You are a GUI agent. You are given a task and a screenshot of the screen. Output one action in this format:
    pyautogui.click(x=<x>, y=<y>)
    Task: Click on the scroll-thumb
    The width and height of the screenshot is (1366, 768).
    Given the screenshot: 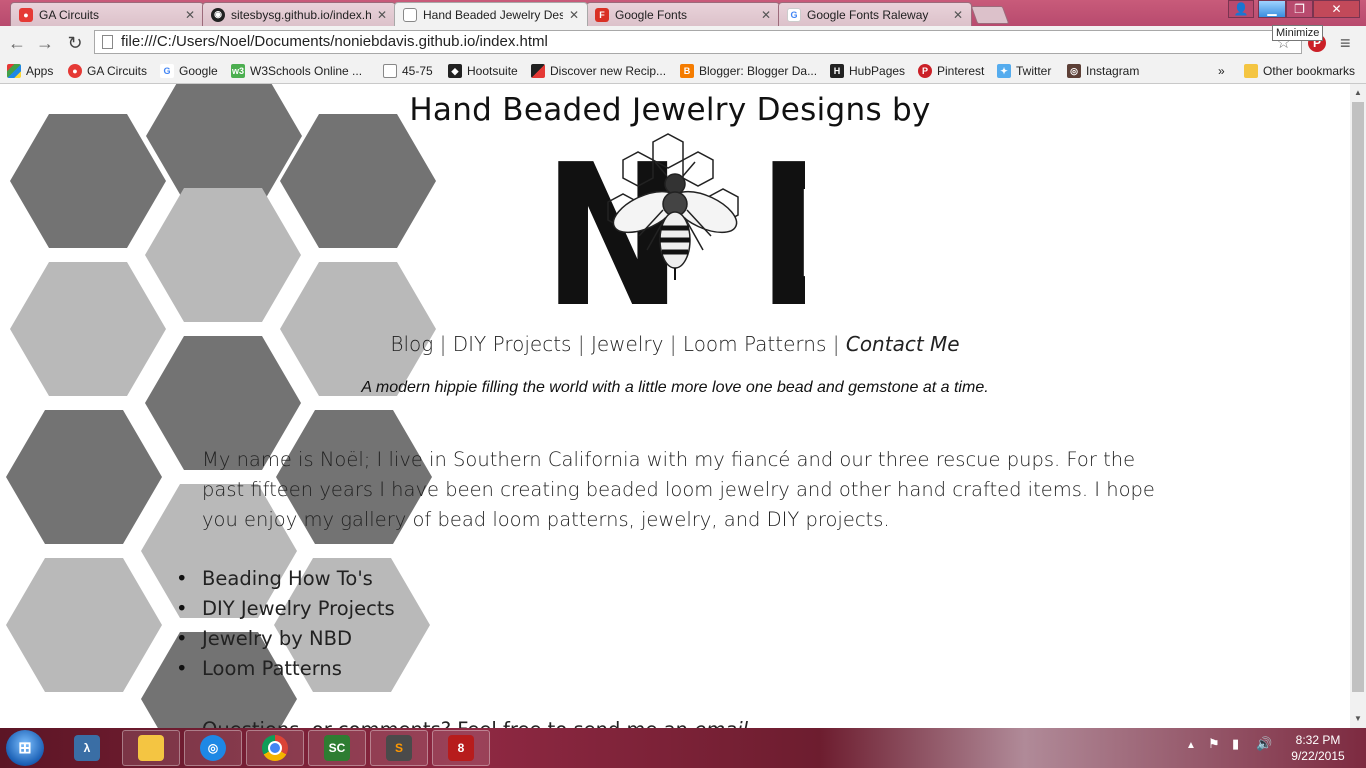 What is the action you would take?
    pyautogui.click(x=1358, y=397)
    